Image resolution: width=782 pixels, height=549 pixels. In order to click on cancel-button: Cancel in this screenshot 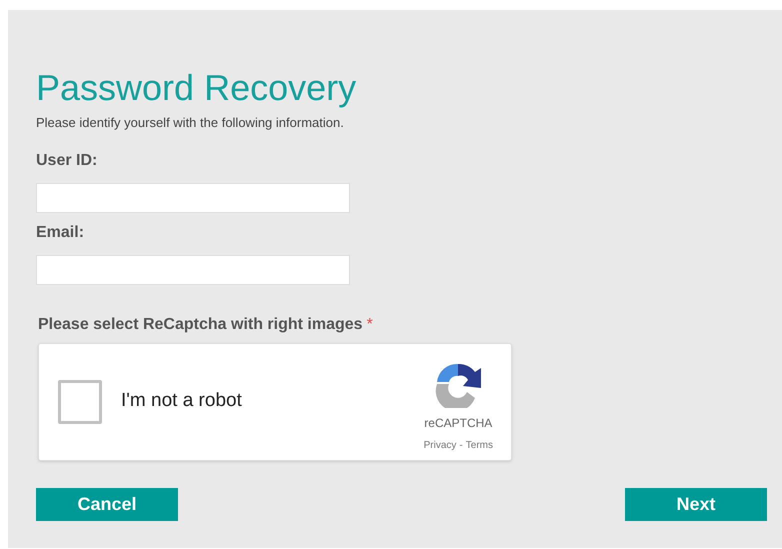, I will do `click(107, 504)`.